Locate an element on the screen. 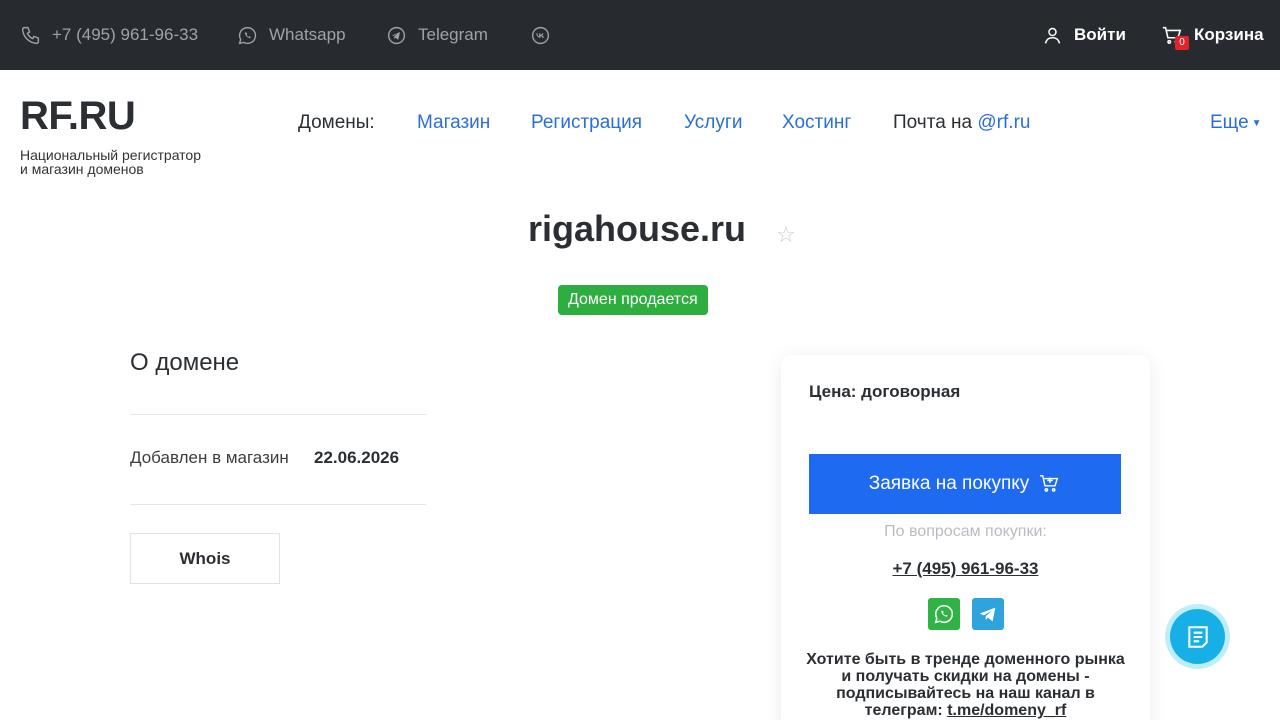 The height and width of the screenshot is (720, 1280). chat-icon is located at coordinates (1197, 636).